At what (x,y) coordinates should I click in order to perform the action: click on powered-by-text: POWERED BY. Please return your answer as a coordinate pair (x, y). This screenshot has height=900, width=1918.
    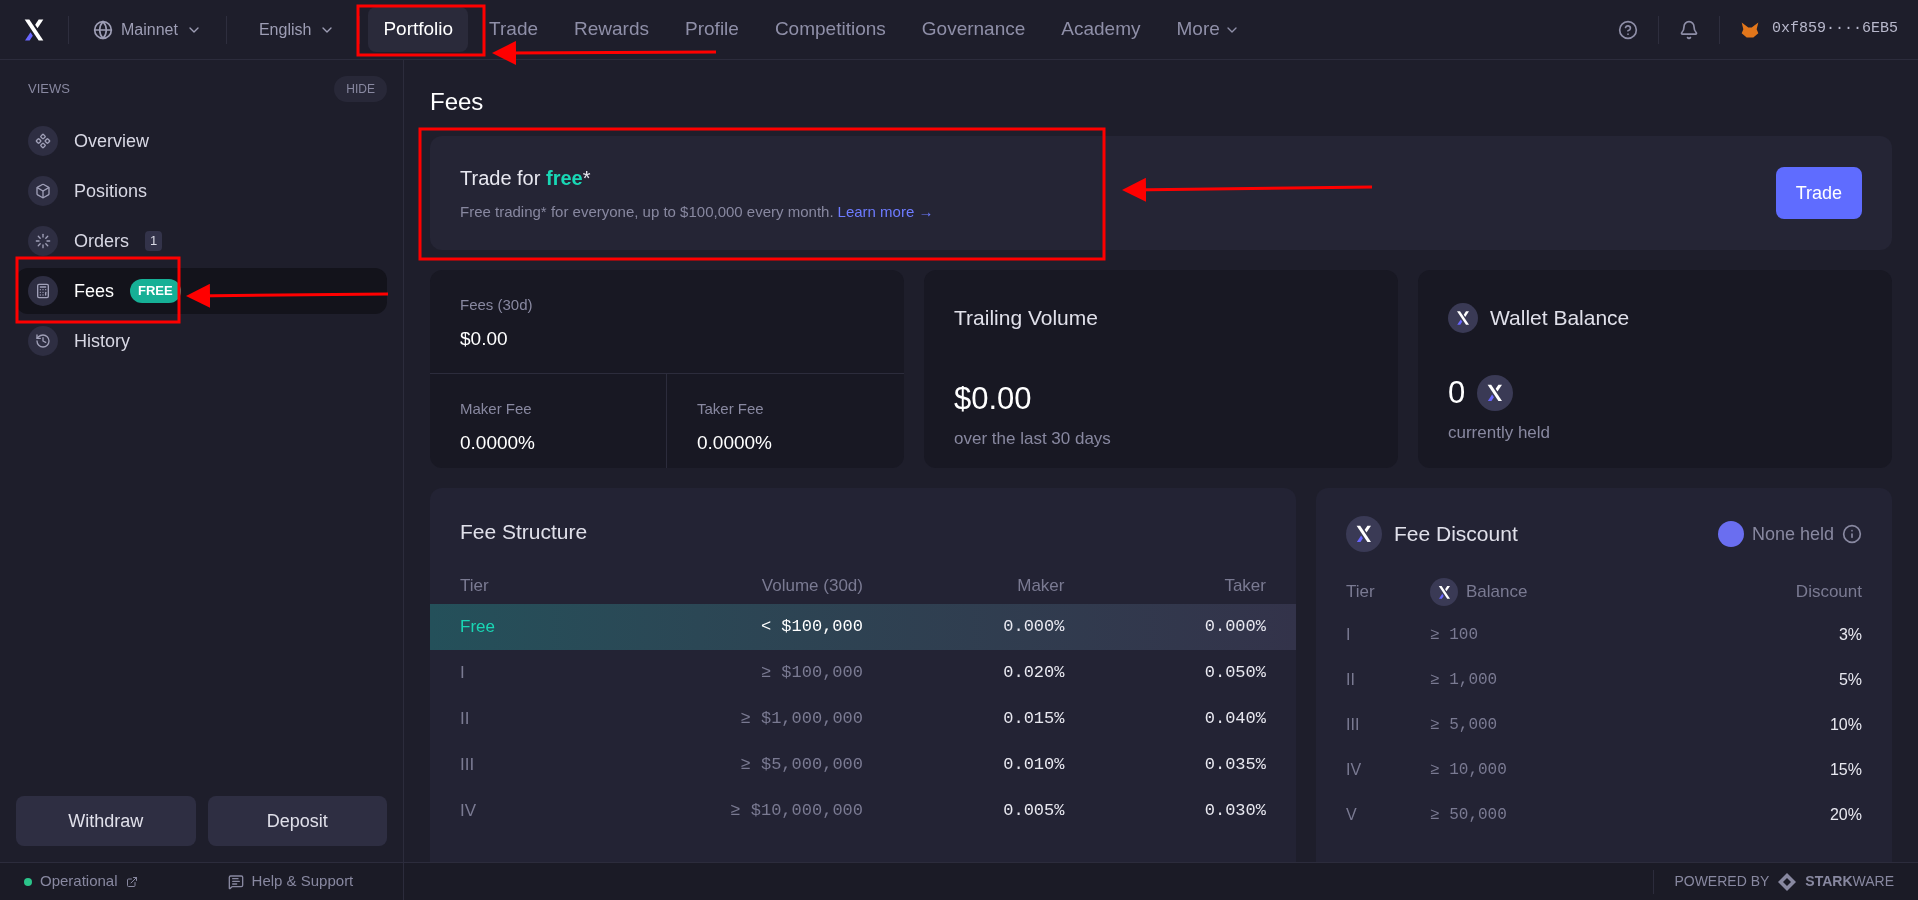
    Looking at the image, I should click on (1722, 881).